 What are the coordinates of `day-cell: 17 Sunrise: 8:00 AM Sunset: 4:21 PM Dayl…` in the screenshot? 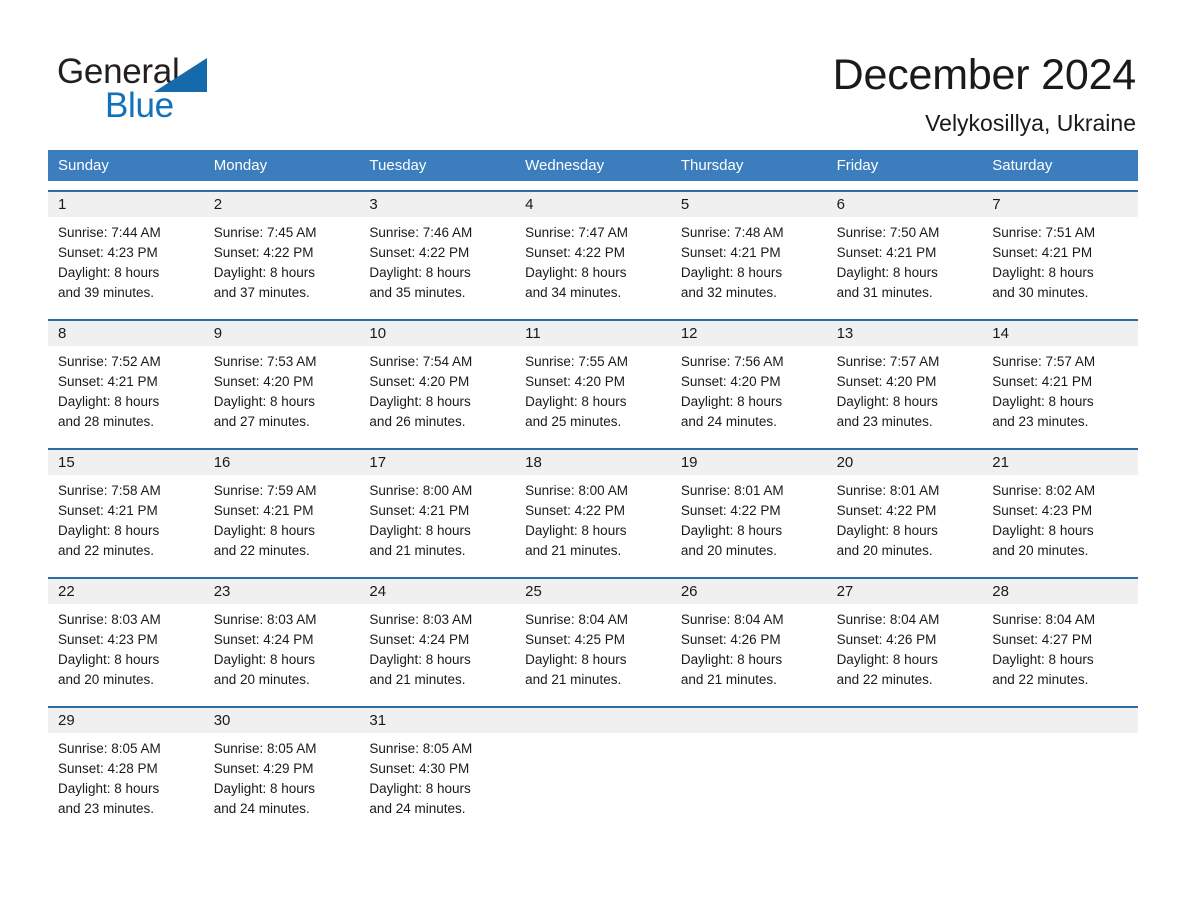 It's located at (437, 509).